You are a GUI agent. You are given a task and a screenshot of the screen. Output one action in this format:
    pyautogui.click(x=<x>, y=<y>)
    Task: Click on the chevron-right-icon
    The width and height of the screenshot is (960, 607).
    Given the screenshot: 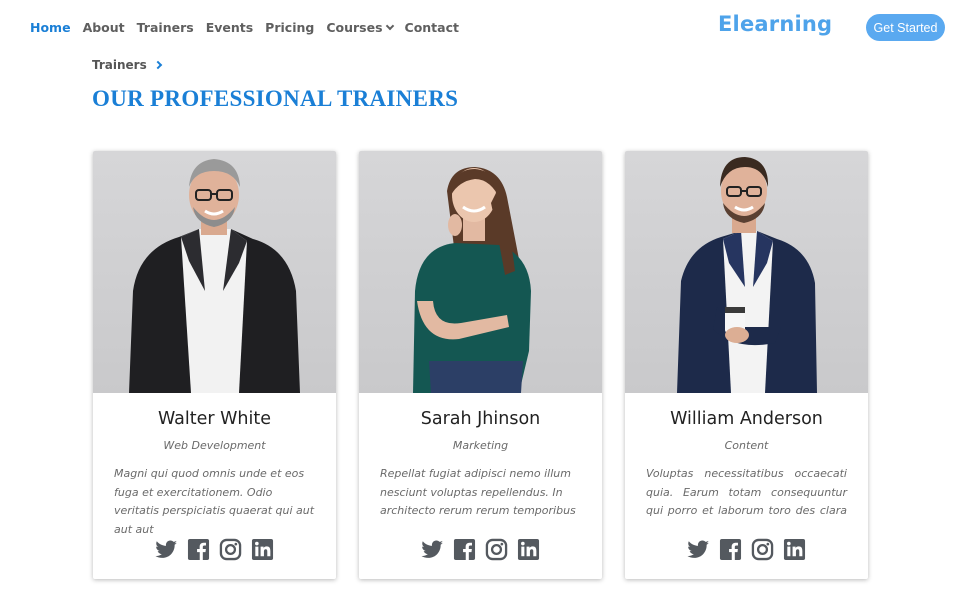 What is the action you would take?
    pyautogui.click(x=157, y=65)
    